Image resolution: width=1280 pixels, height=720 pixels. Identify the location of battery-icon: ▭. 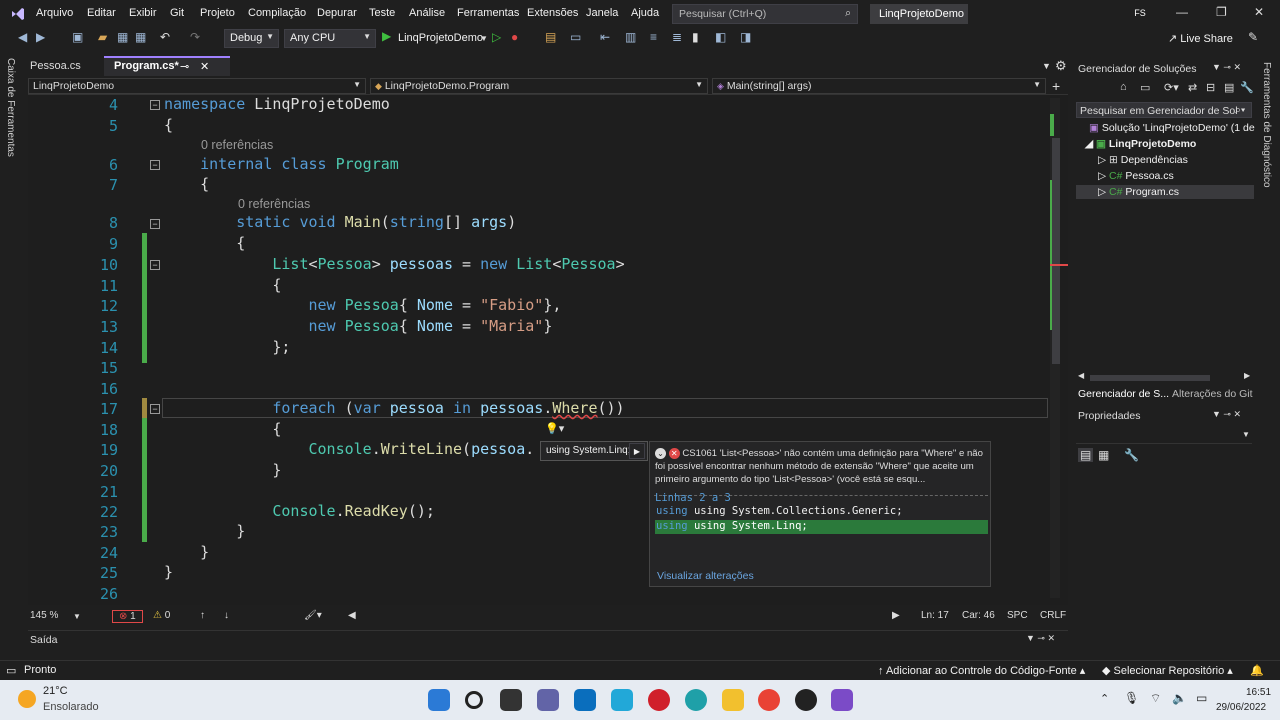
(1201, 698).